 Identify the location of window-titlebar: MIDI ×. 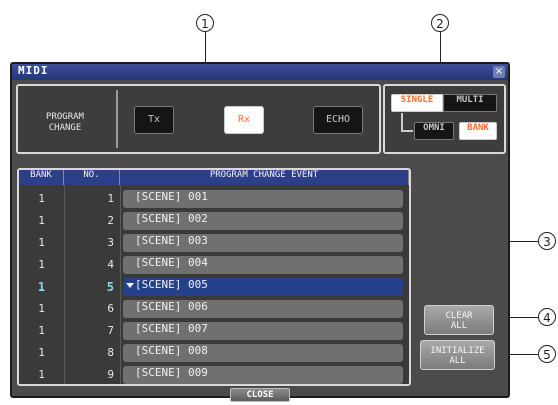
(260, 72).